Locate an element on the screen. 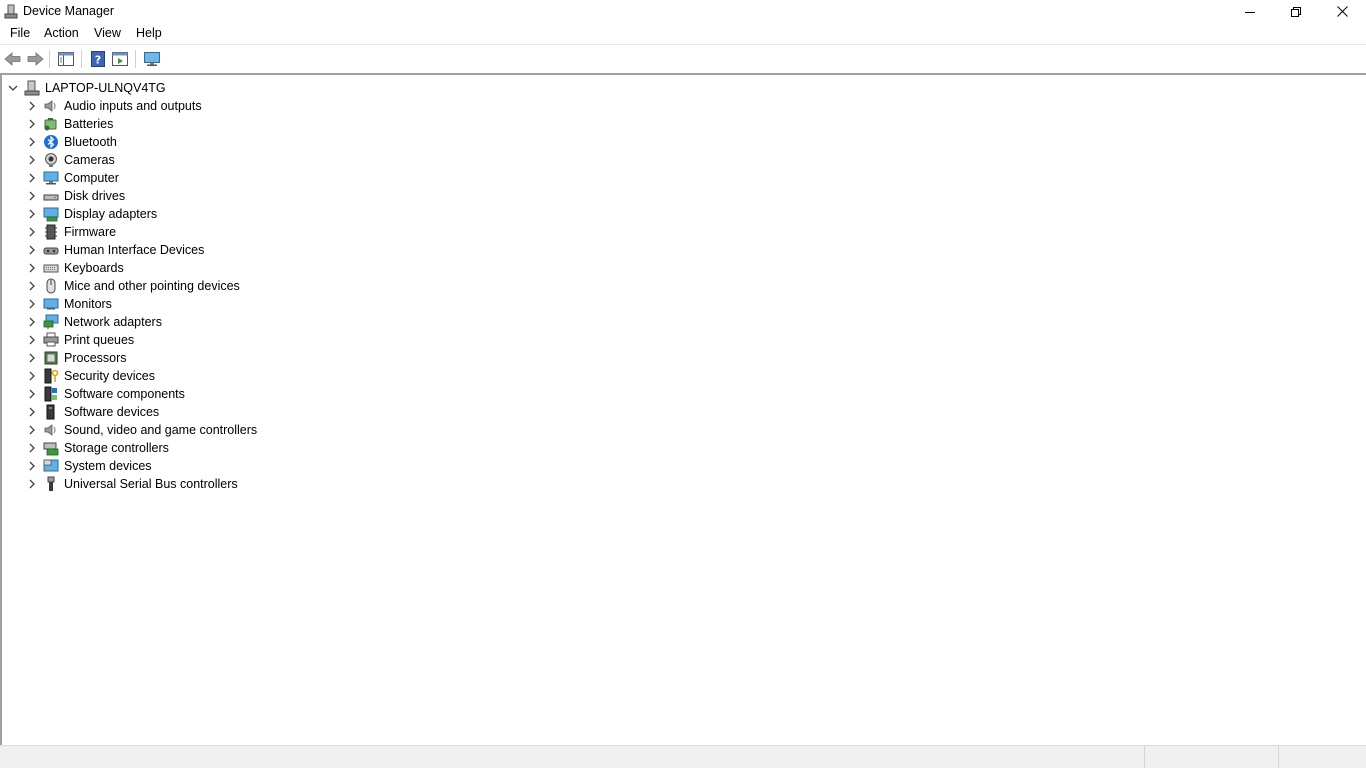 Image resolution: width=1366 pixels, height=768 pixels. tree-category-node: Mice and other pointing devices is located at coordinates (133, 286).